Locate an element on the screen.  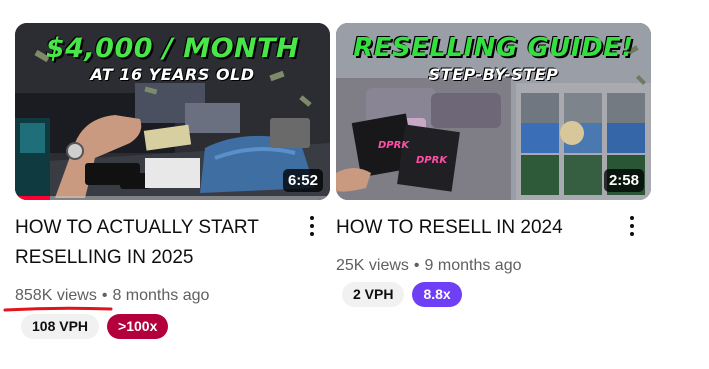
duration-badge: 6:52 is located at coordinates (302, 180).